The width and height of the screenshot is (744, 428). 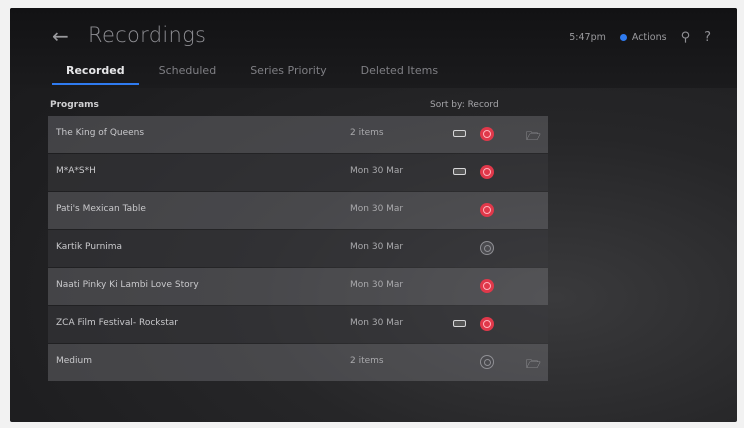 What do you see at coordinates (188, 72) in the screenshot?
I see `tab-scheduled: Scheduled` at bounding box center [188, 72].